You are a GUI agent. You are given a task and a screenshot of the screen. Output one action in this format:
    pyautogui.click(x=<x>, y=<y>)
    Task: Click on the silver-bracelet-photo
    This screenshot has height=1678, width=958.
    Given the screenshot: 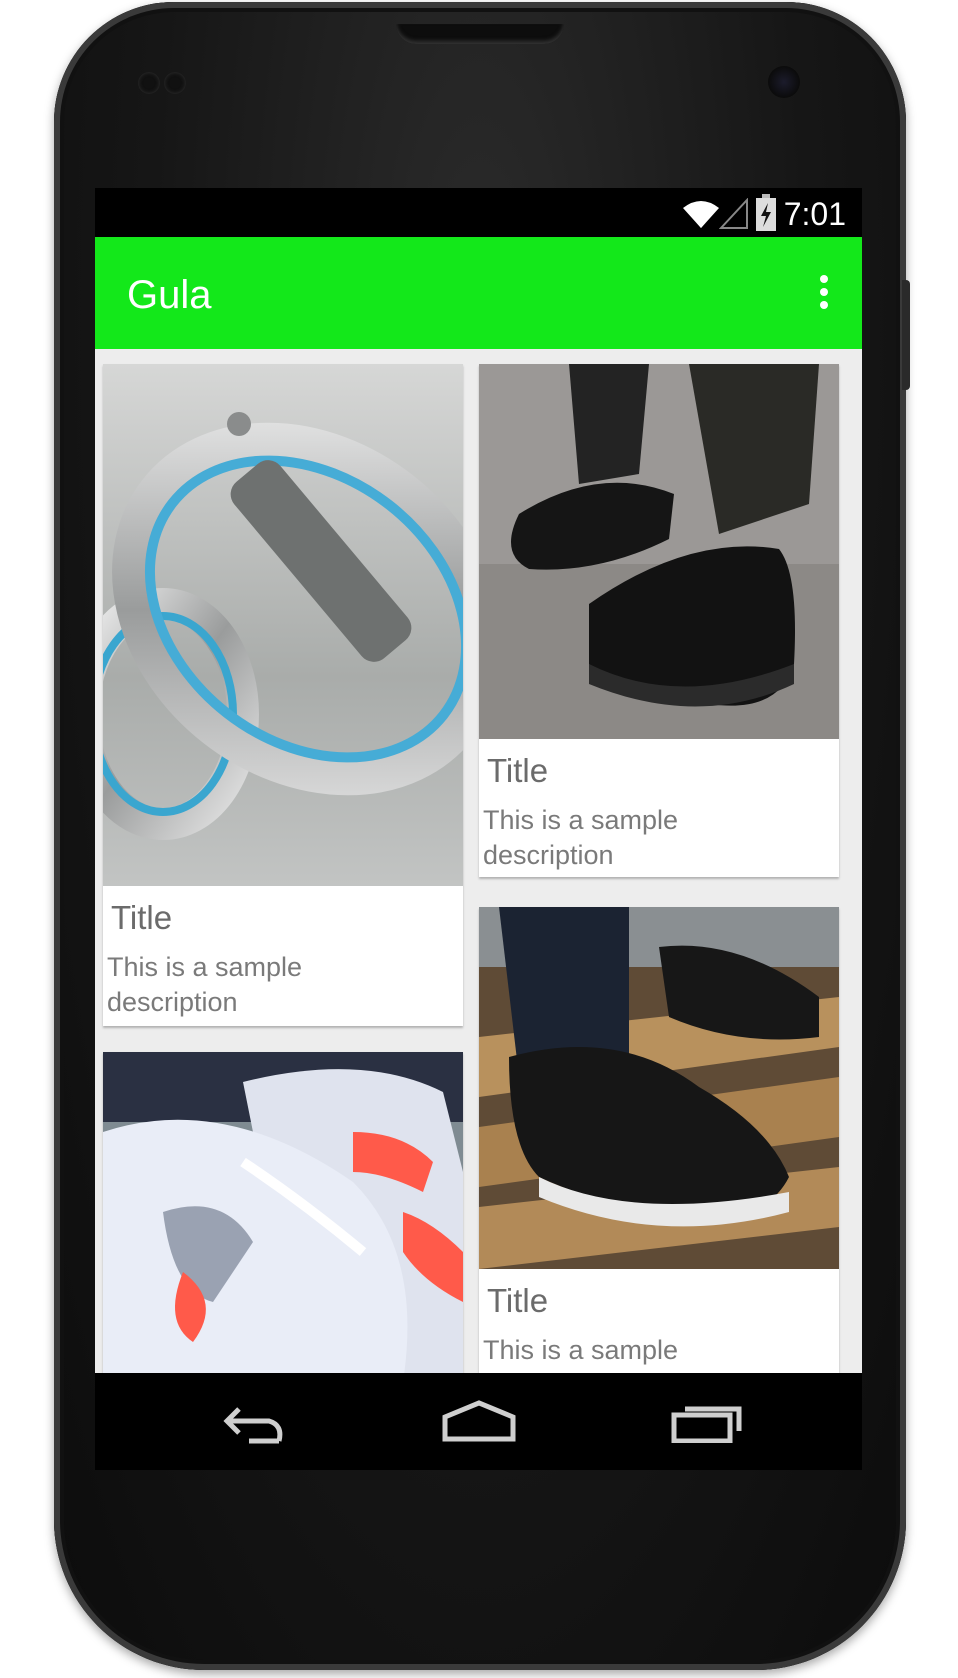 What is the action you would take?
    pyautogui.click(x=283, y=625)
    